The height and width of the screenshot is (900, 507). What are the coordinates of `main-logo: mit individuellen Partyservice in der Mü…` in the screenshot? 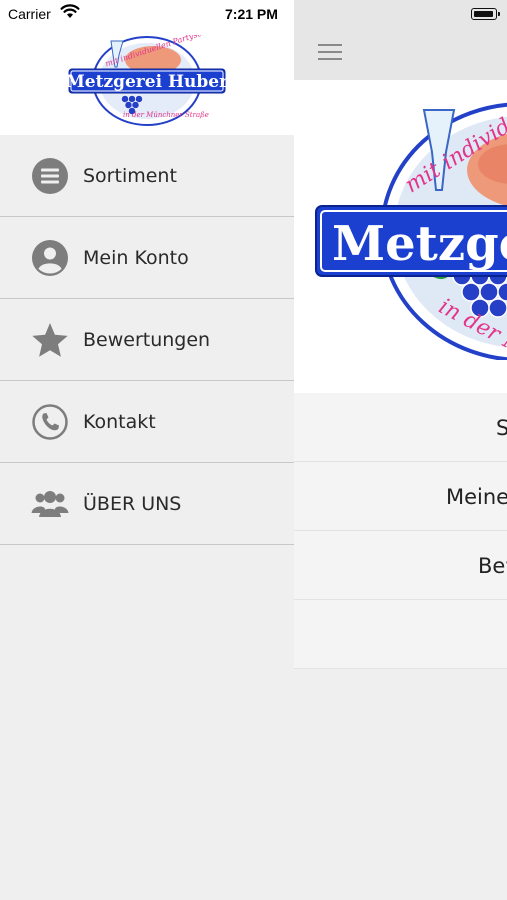 It's located at (411, 230).